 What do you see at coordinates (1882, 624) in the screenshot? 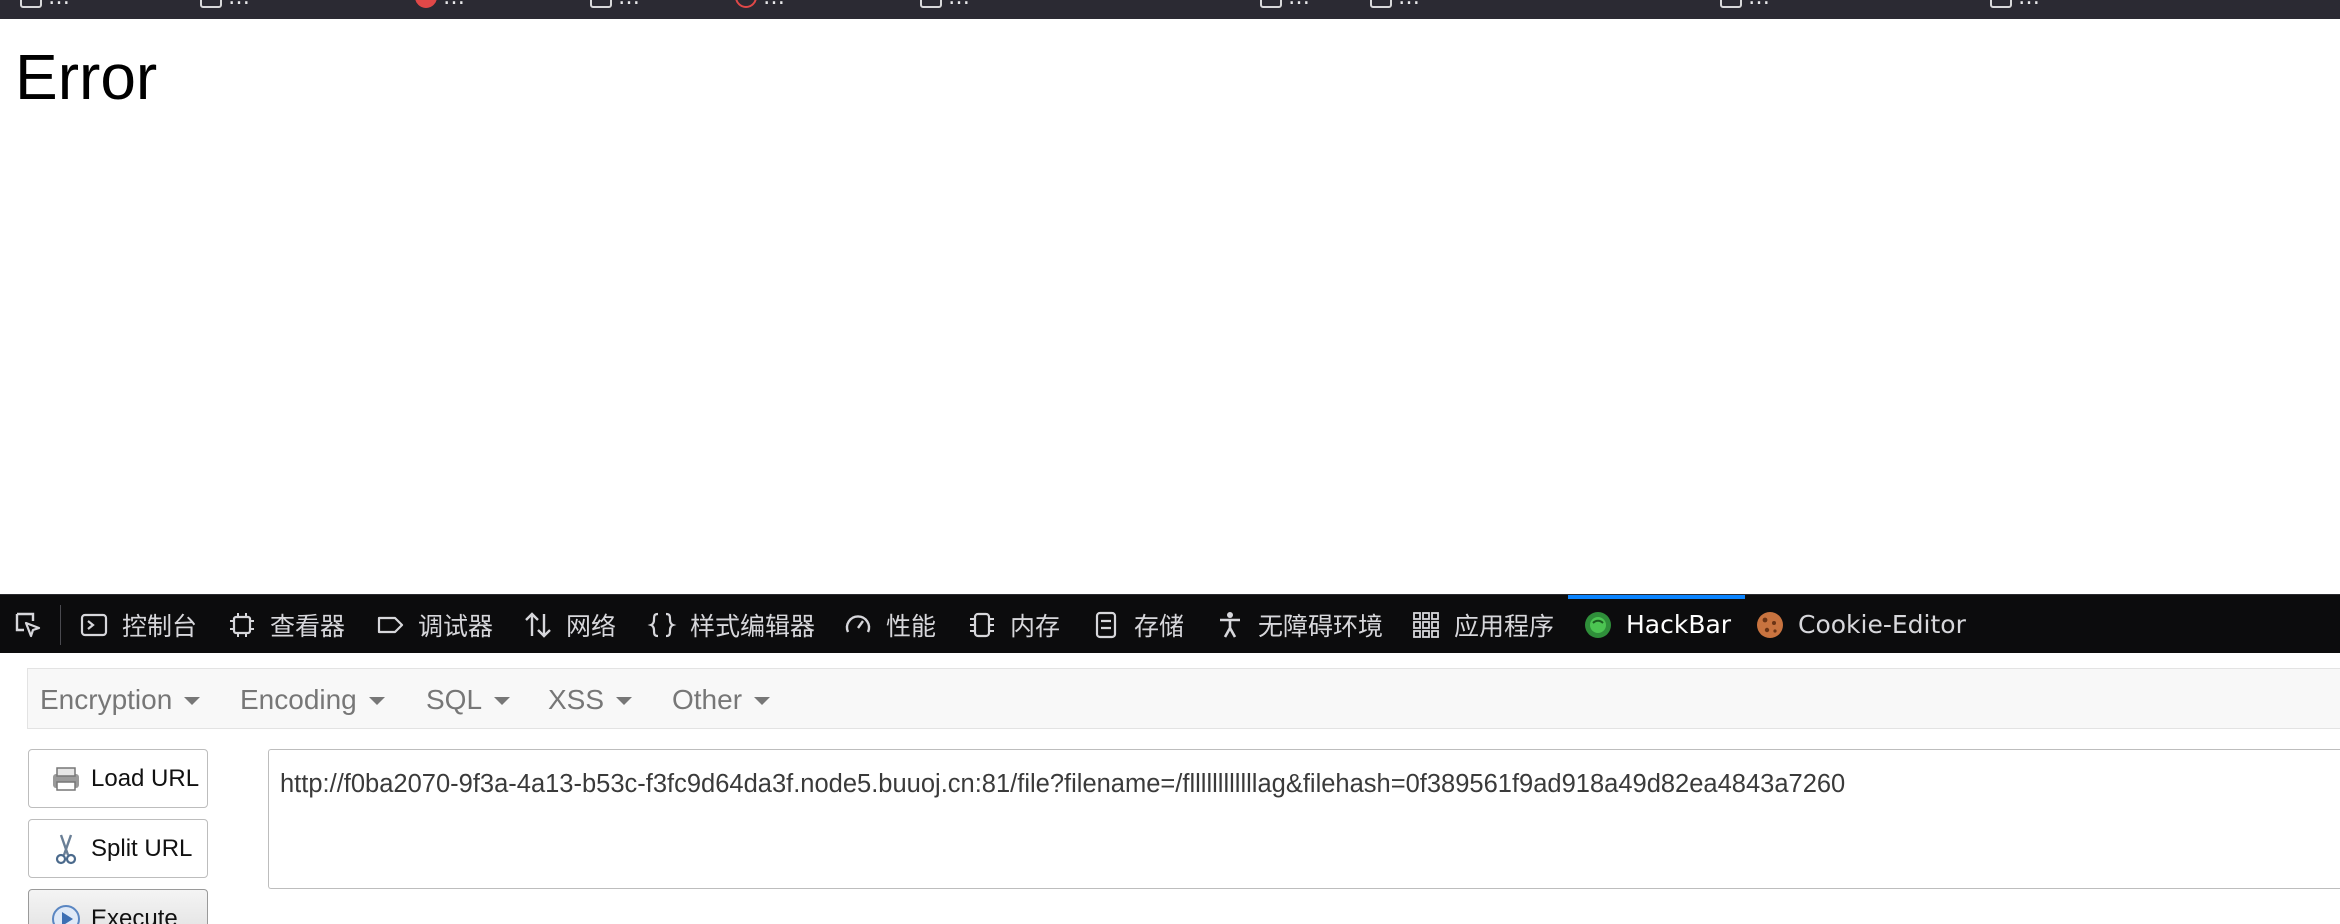
I see `tab-label: Cookie-Editor` at bounding box center [1882, 624].